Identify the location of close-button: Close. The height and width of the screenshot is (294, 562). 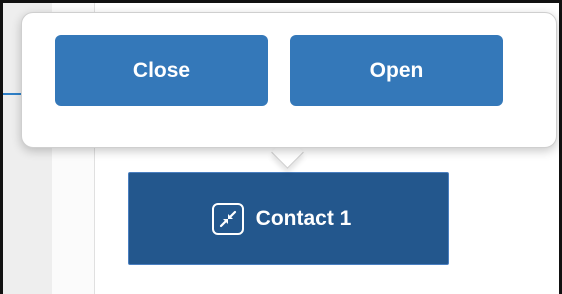
(161, 70).